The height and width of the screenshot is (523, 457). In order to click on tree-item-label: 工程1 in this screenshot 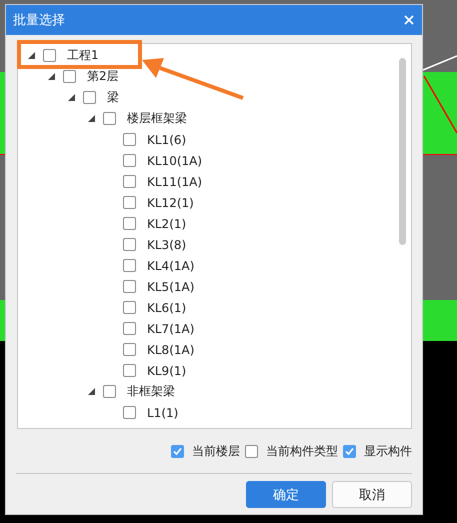, I will do `click(83, 55)`.